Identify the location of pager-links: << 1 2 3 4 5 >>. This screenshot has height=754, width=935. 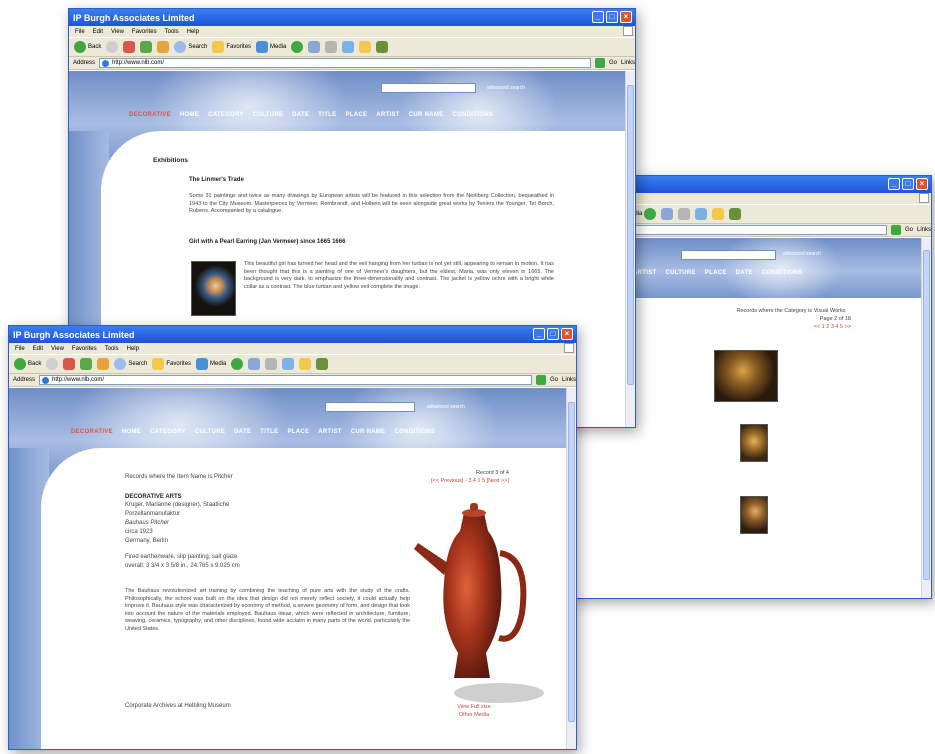
(801, 328).